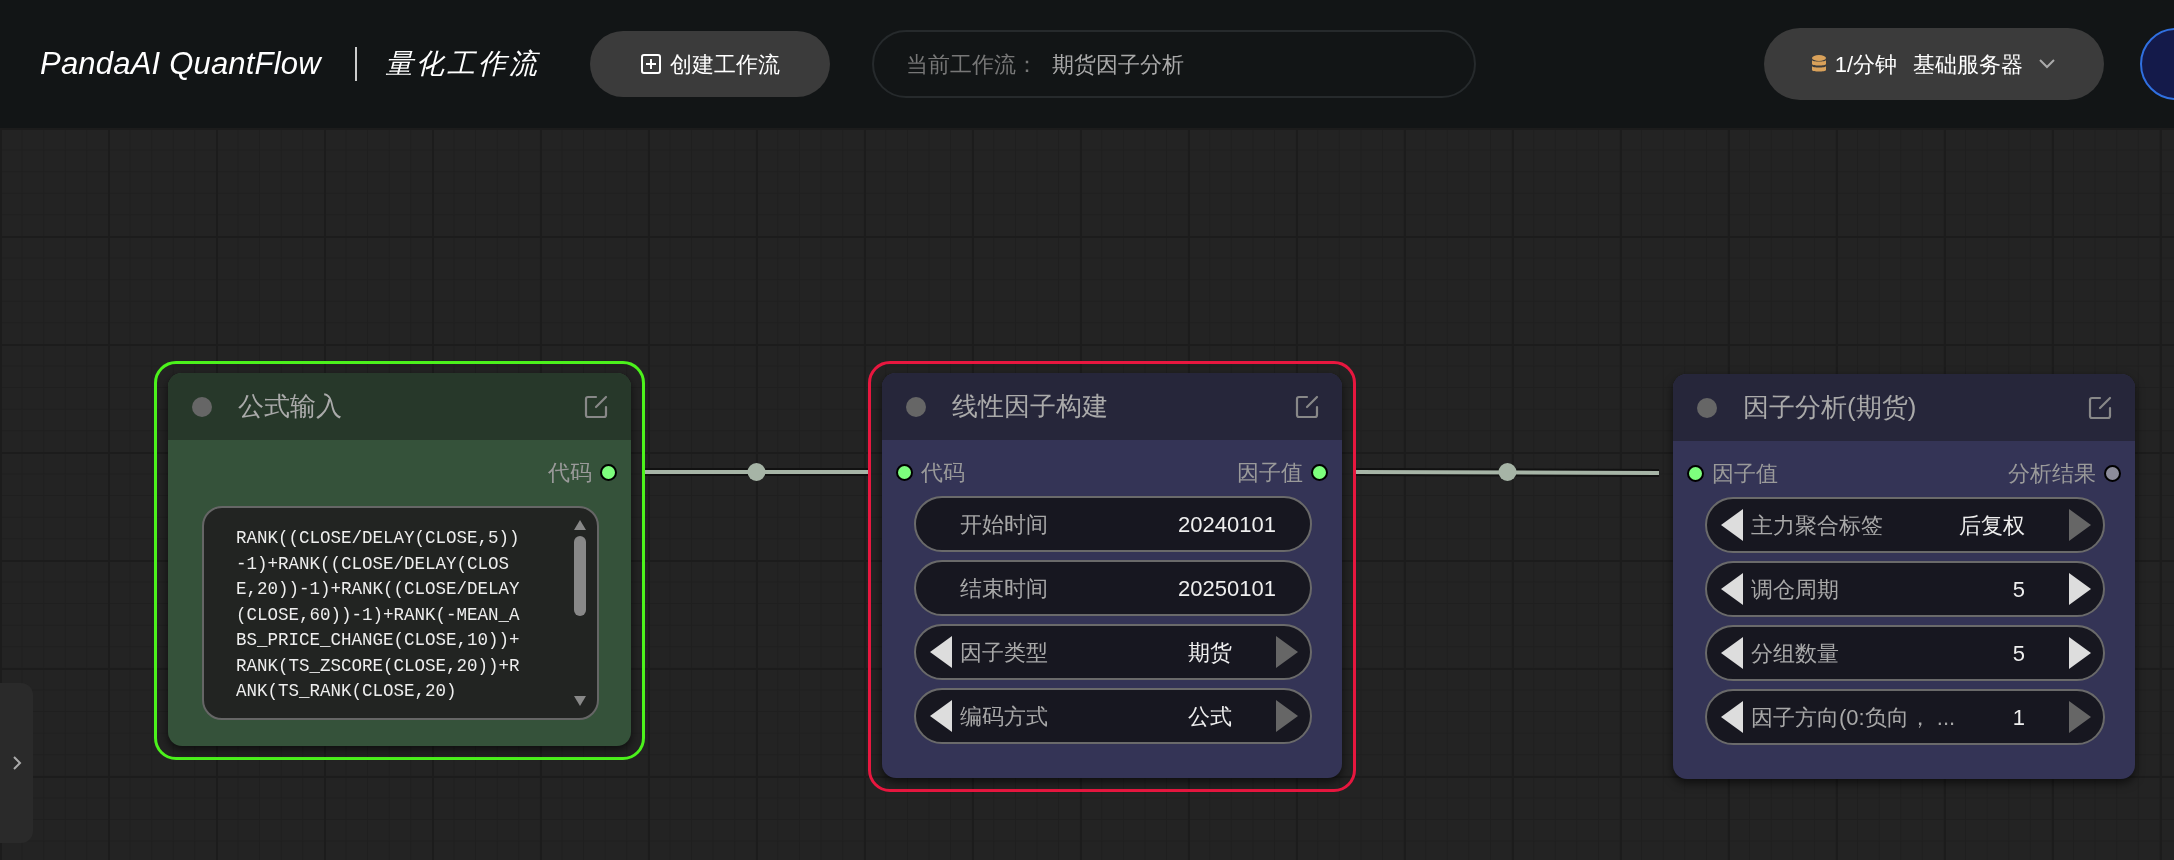  What do you see at coordinates (1905, 589) in the screenshot?
I see `combo-widget: 调仓周期 5` at bounding box center [1905, 589].